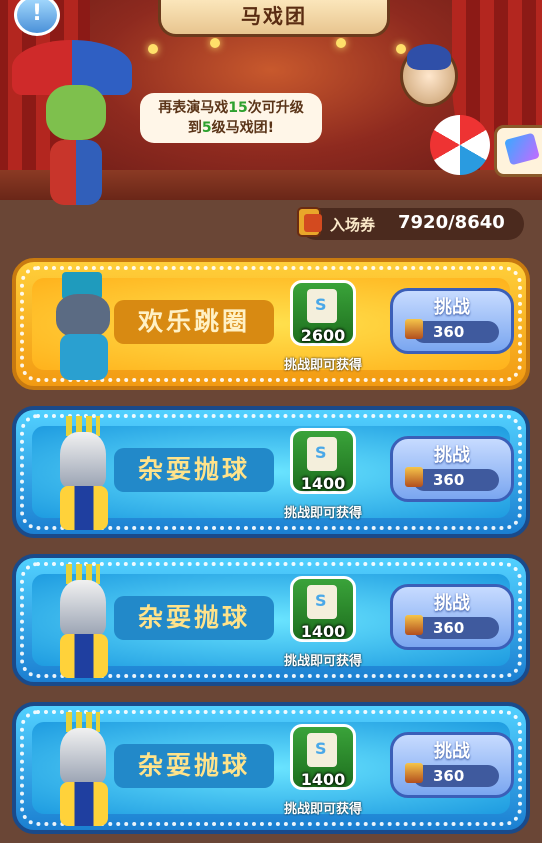 This screenshot has height=843, width=542. Describe the element at coordinates (231, 118) in the screenshot. I see `upgrade-hint-bubble: 再表演马戏15次可升级 到5级马戏团!` at that location.